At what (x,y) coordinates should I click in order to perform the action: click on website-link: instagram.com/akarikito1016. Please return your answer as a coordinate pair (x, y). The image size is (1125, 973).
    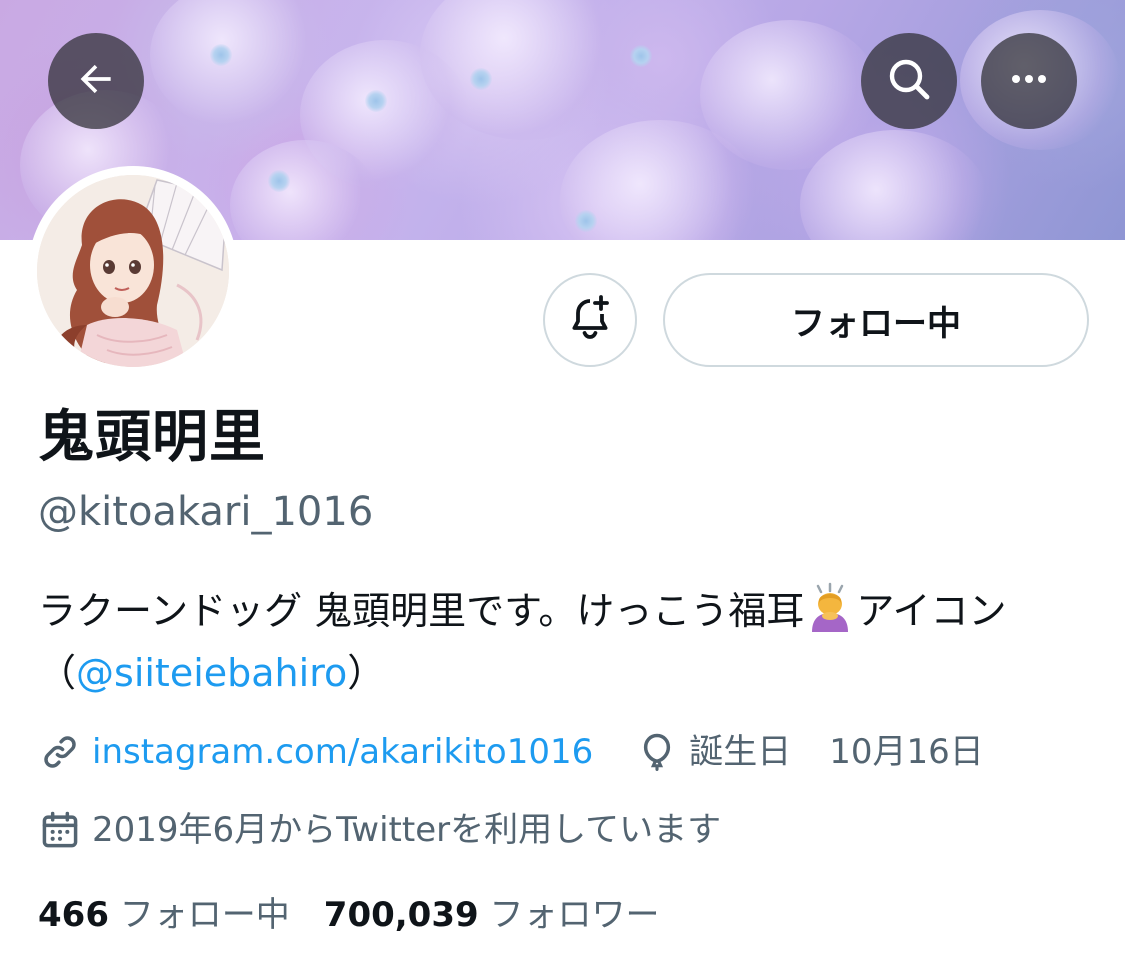
    Looking at the image, I should click on (342, 752).